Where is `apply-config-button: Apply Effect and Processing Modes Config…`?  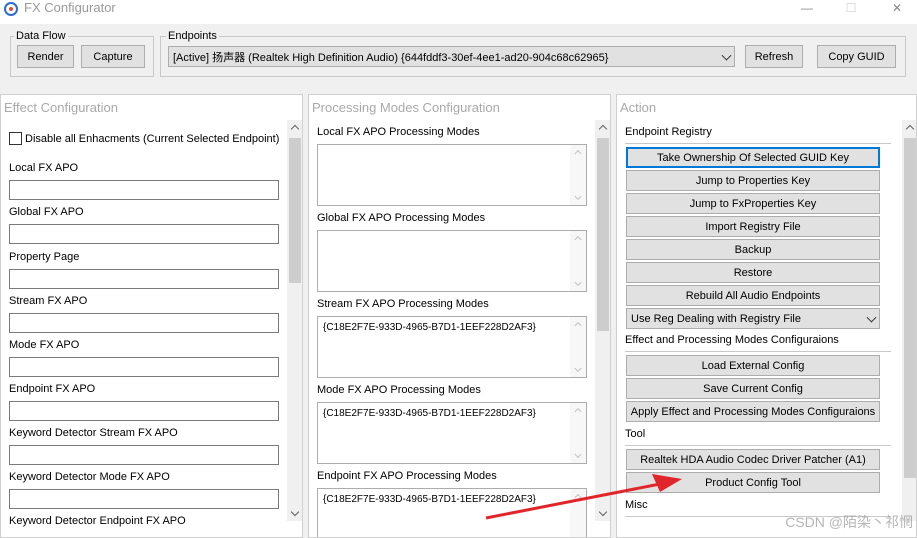 apply-config-button: Apply Effect and Processing Modes Config… is located at coordinates (753, 411).